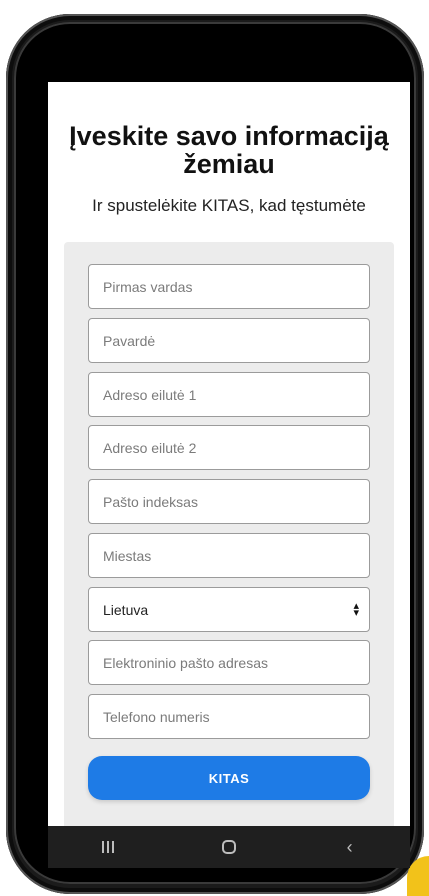 This screenshot has height=896, width=429. What do you see at coordinates (229, 394) in the screenshot?
I see `address-line-1-input: Adreso eilutė 1` at bounding box center [229, 394].